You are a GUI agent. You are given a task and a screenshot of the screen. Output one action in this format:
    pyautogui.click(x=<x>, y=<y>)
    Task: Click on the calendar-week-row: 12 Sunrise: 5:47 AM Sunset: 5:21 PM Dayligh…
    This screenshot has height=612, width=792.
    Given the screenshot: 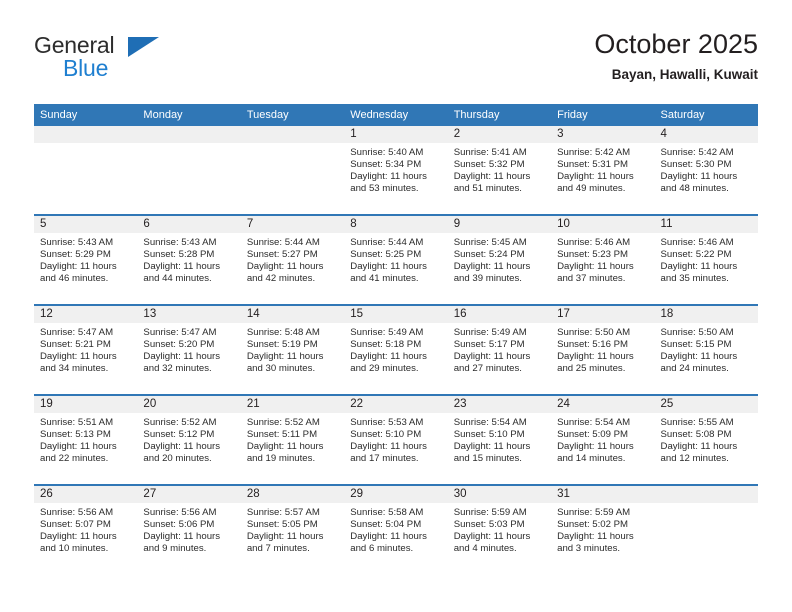 What is the action you would take?
    pyautogui.click(x=396, y=349)
    